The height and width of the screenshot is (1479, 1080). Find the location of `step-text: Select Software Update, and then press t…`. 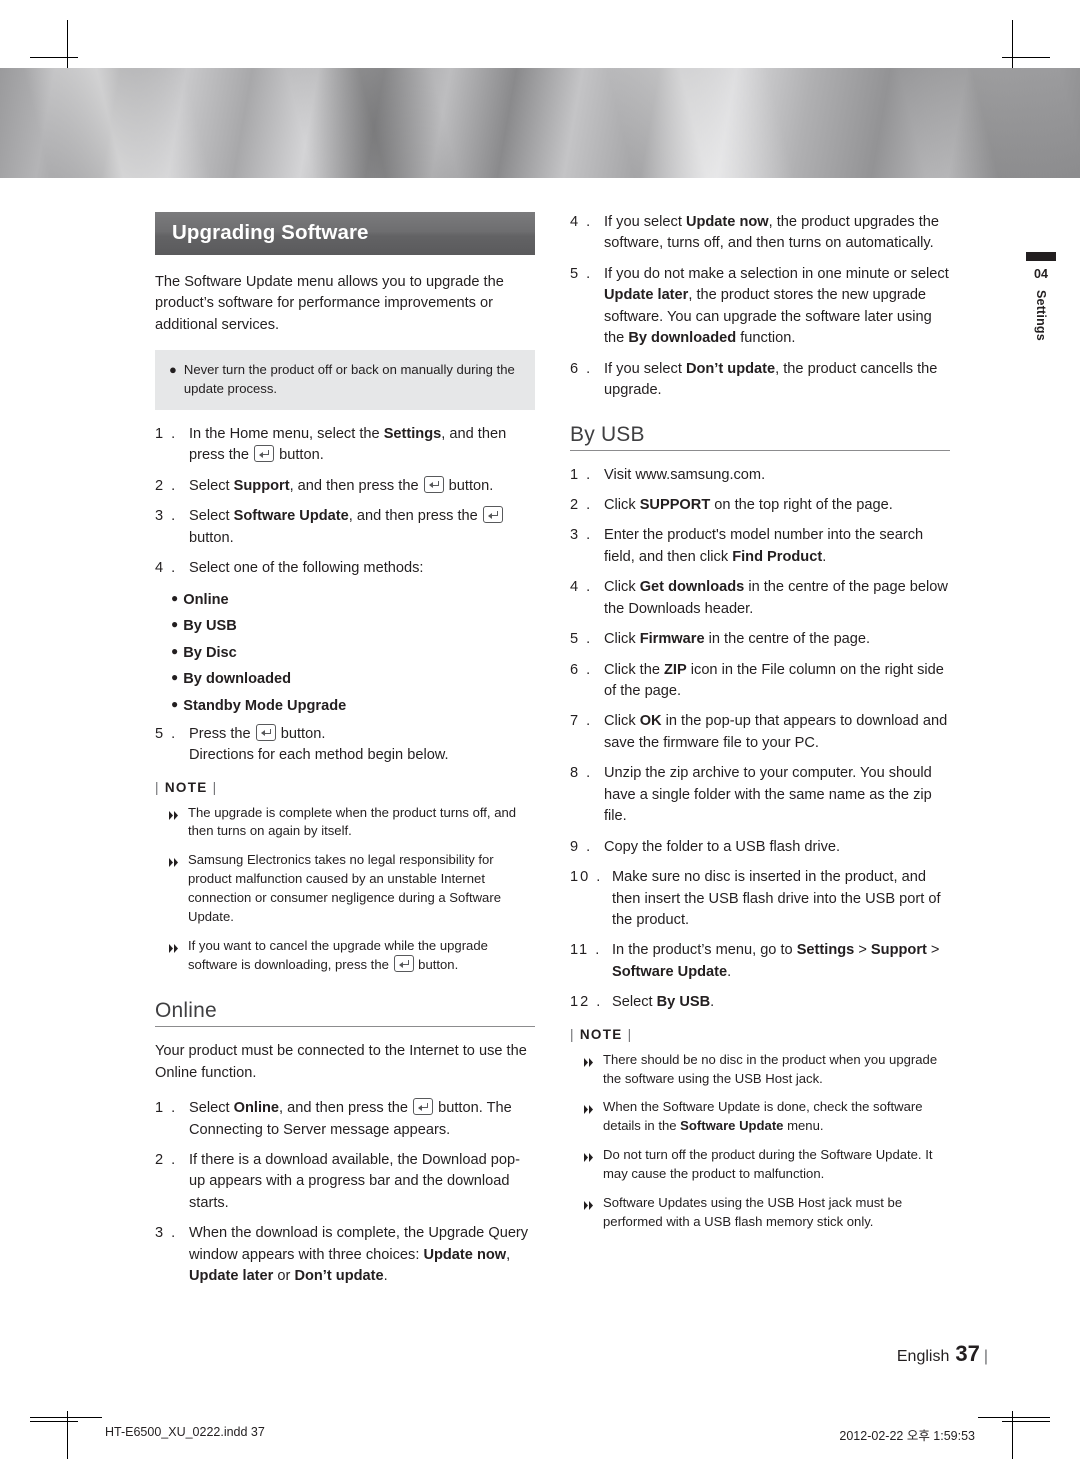

step-text: Select Software Update, and then press t… is located at coordinates (362, 527).